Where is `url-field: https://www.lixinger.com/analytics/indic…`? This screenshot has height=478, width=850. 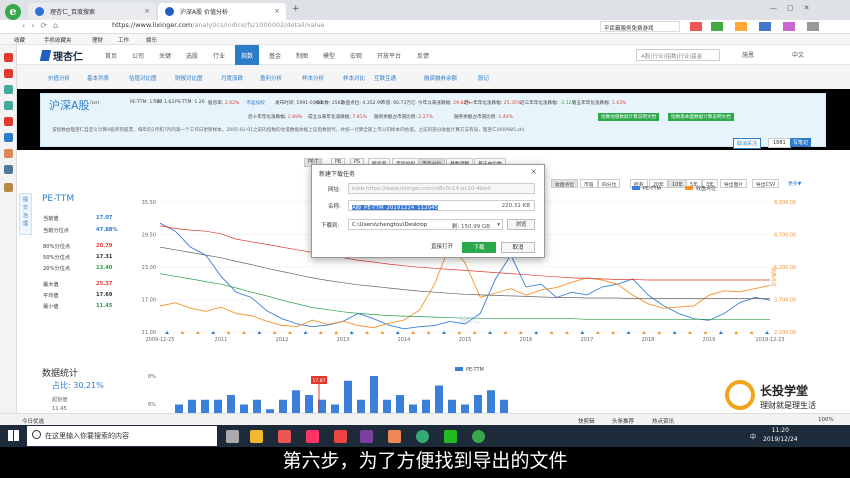
url-field: https://www.lixinger.com/analytics/indic… is located at coordinates (218, 25).